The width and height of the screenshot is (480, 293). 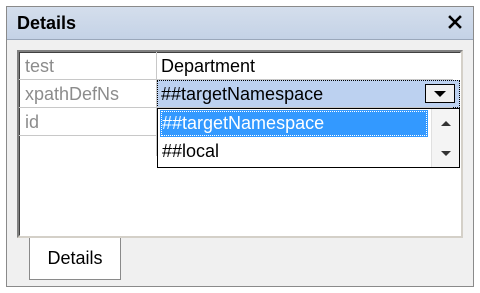 I want to click on close-icon, so click(x=455, y=22).